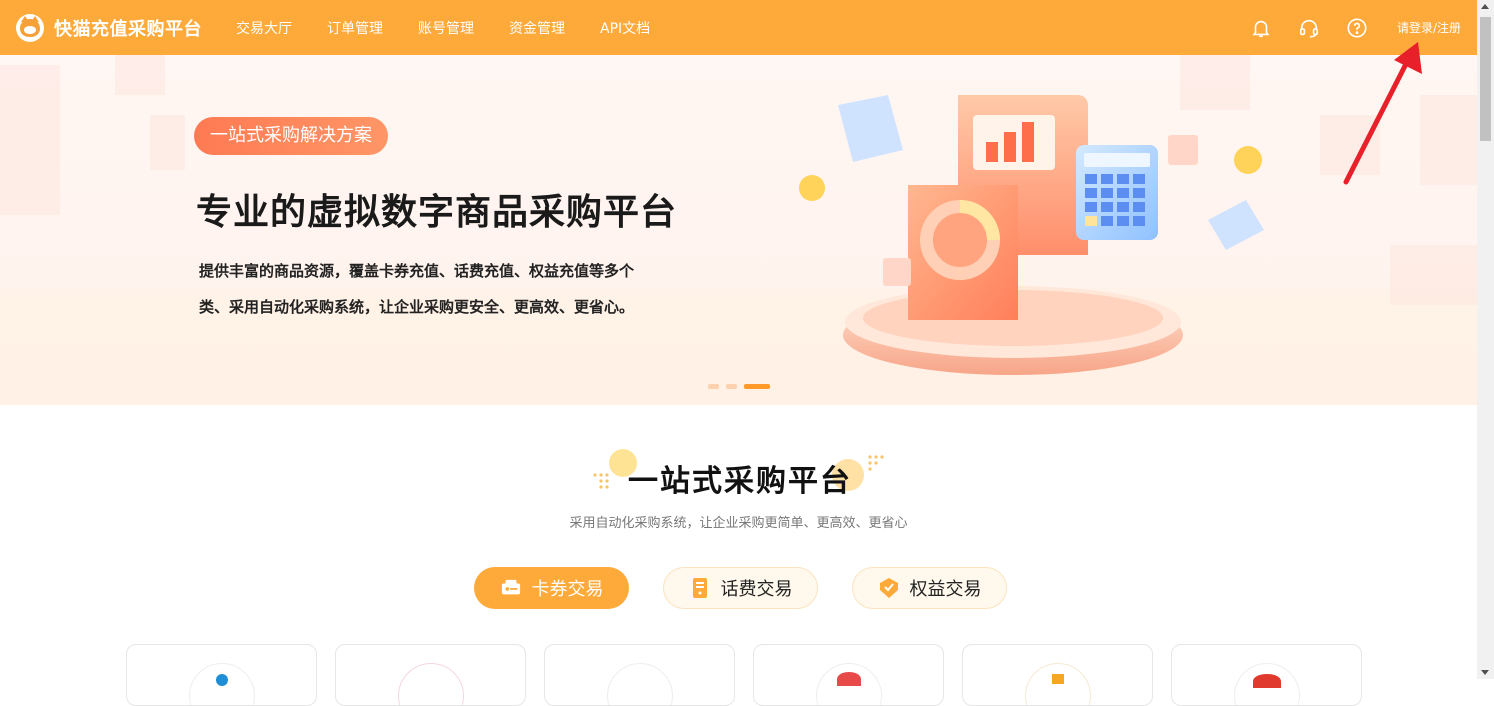 The width and height of the screenshot is (1494, 706). Describe the element at coordinates (437, 212) in the screenshot. I see `banner-title: 专业的虚拟数字商品采购平台` at that location.